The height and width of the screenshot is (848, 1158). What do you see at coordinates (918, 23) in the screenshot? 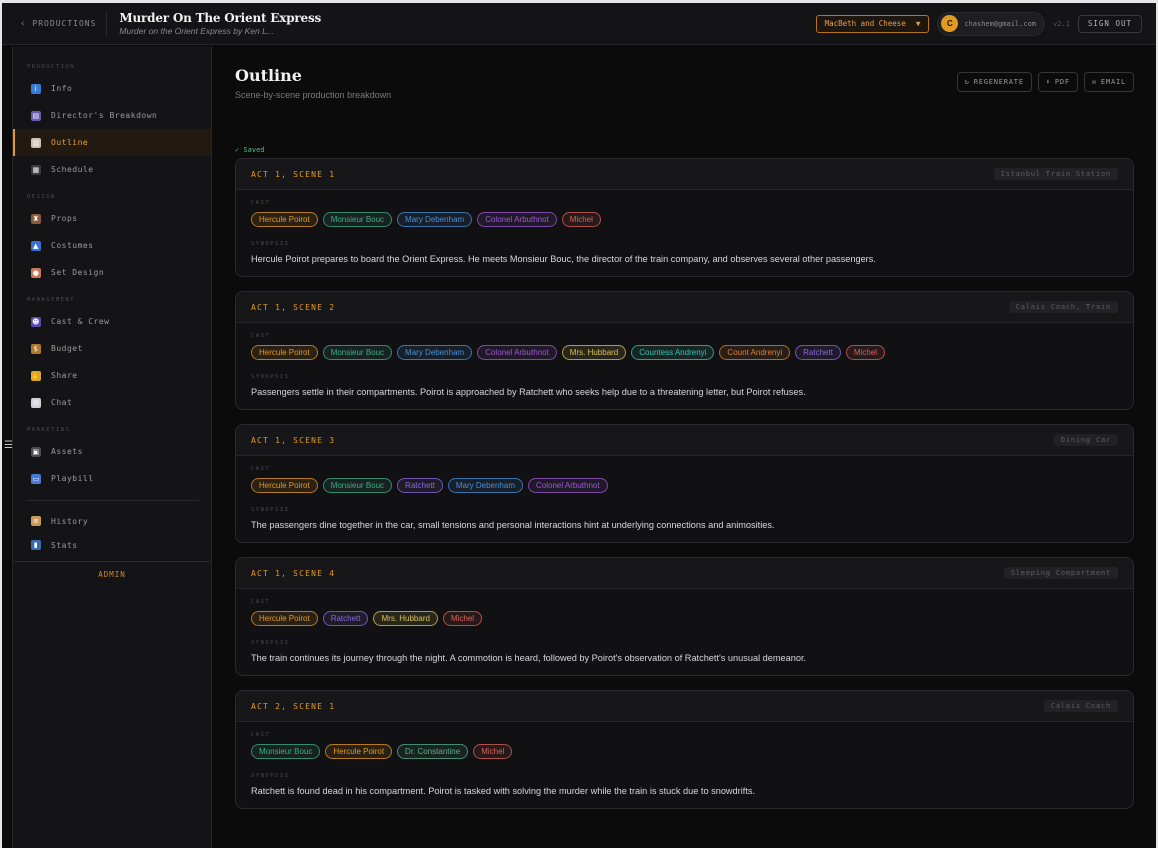
I see `caret-down-icon: ▼` at bounding box center [918, 23].